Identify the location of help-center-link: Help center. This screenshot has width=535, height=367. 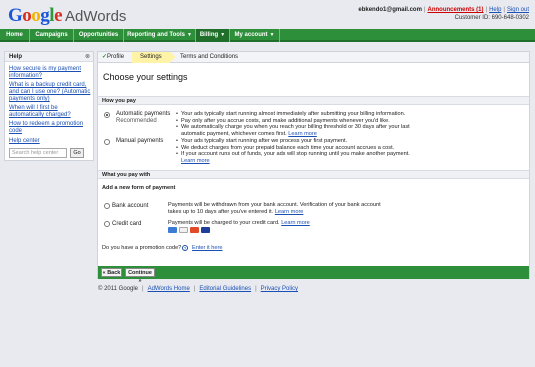
(24, 141).